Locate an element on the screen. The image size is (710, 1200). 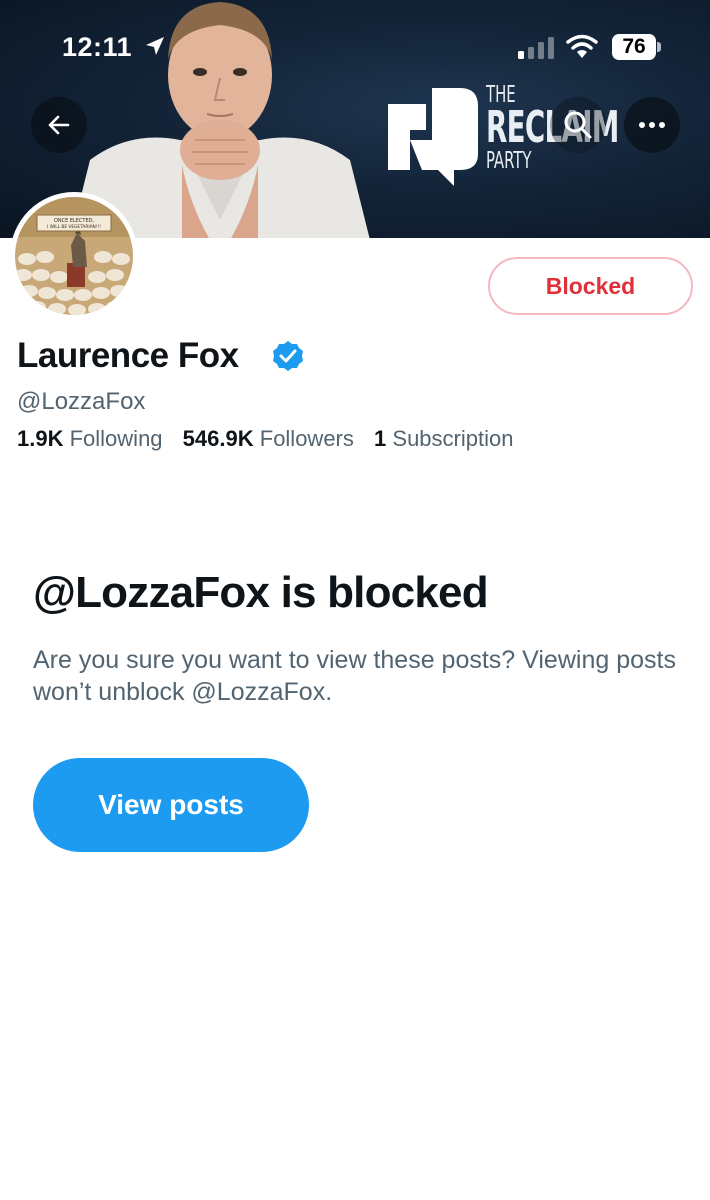
display-name: Laurence Fox is located at coordinates (128, 355).